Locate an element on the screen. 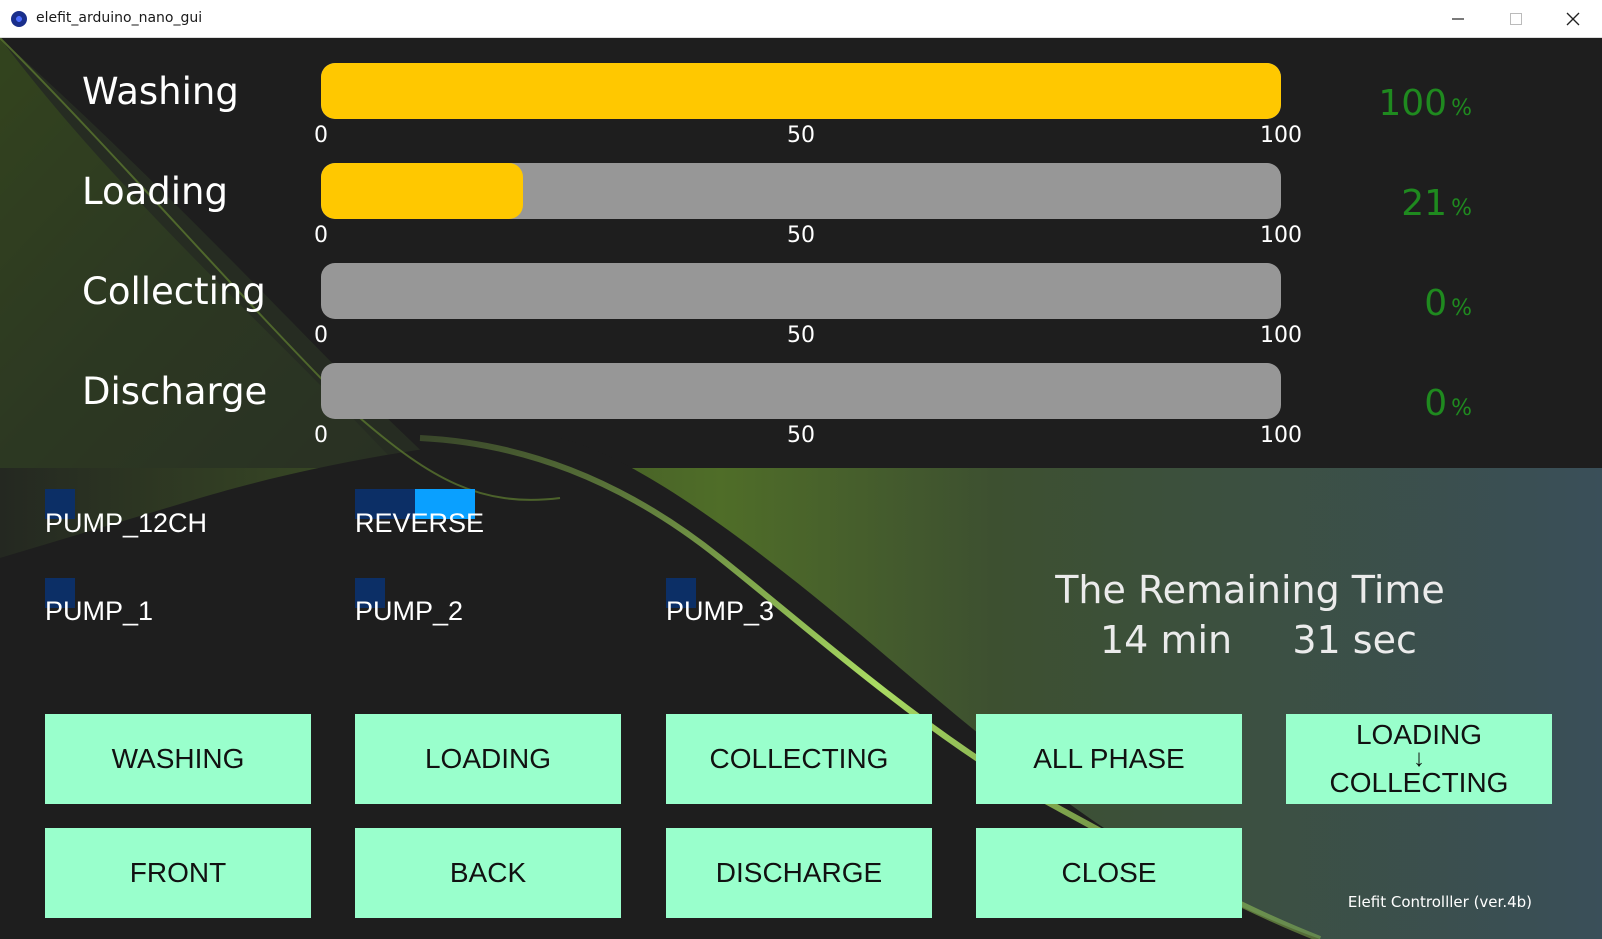 The width and height of the screenshot is (1602, 939). loading-collecting-button: LOADING ↓ COLLECTING is located at coordinates (1419, 759).